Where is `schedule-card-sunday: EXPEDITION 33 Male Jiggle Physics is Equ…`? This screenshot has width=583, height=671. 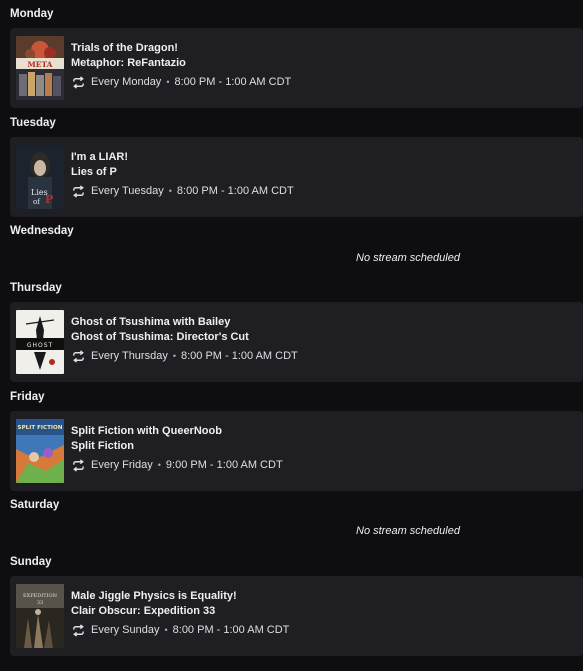 schedule-card-sunday: EXPEDITION 33 Male Jiggle Physics is Equ… is located at coordinates (296, 616).